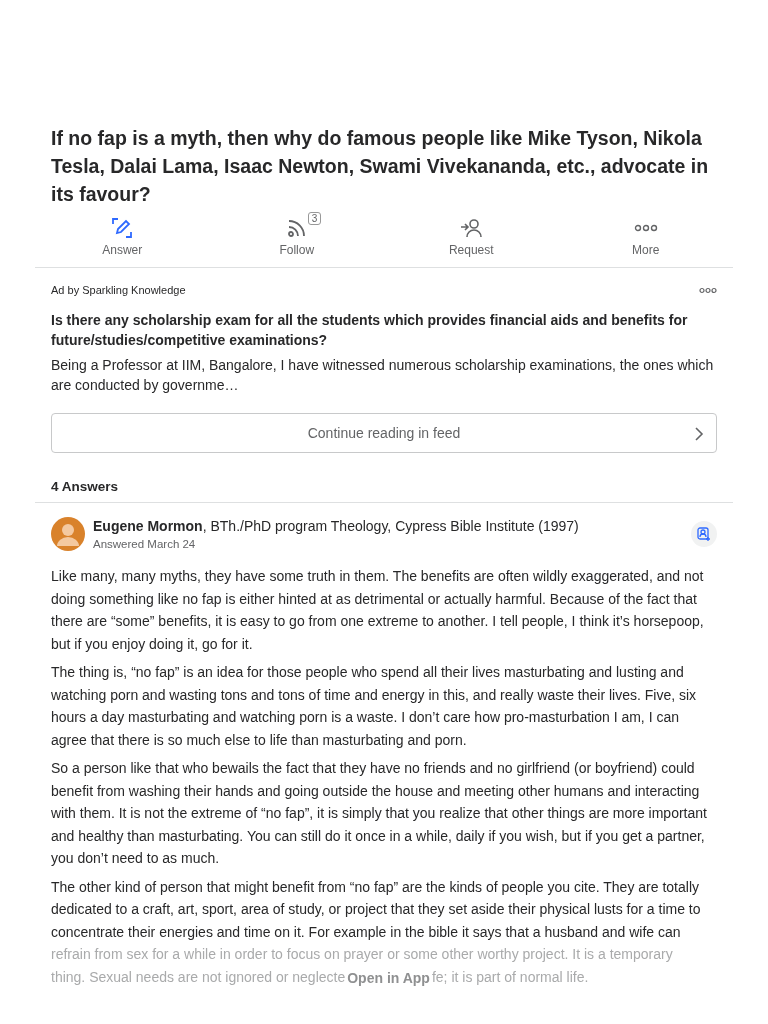 This screenshot has width=768, height=1024. I want to click on answer-paragraph: Like many, many myths, they have some truth in them. The benefits are often wildly exaggerated, and not doing something like no fap is either hinted at as detrimental or actually harmful. Because of the fact that there are “some” benefits, it is easy to go from one extreme to another. I tell people, I think it’s horsepoop, but if you enjoy doing it, go for it., so click(378, 610).